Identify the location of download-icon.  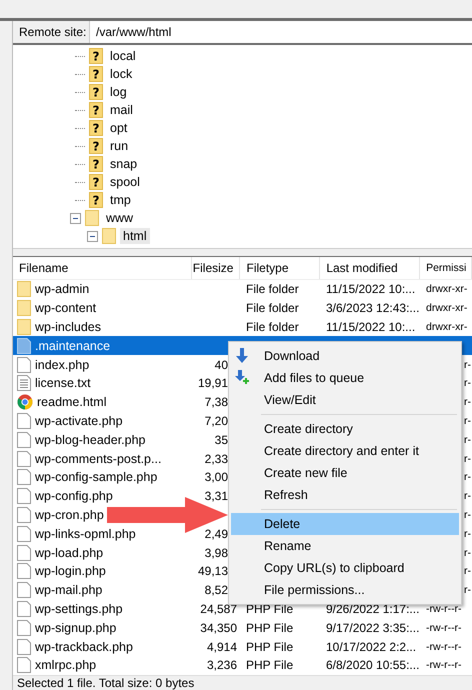
(242, 356).